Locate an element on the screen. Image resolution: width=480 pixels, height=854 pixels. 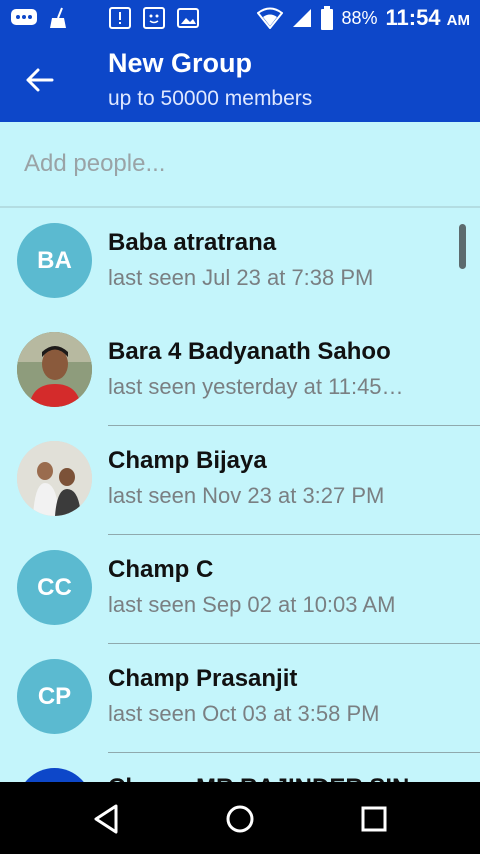
nav-recents-button is located at coordinates (374, 819).